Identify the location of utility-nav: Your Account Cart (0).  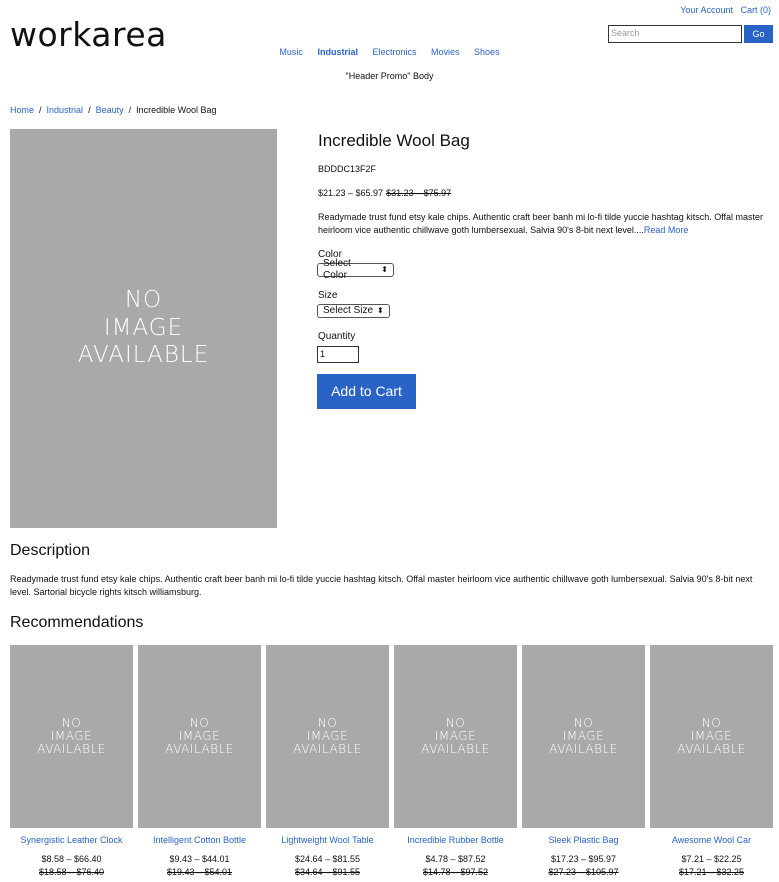
(723, 10).